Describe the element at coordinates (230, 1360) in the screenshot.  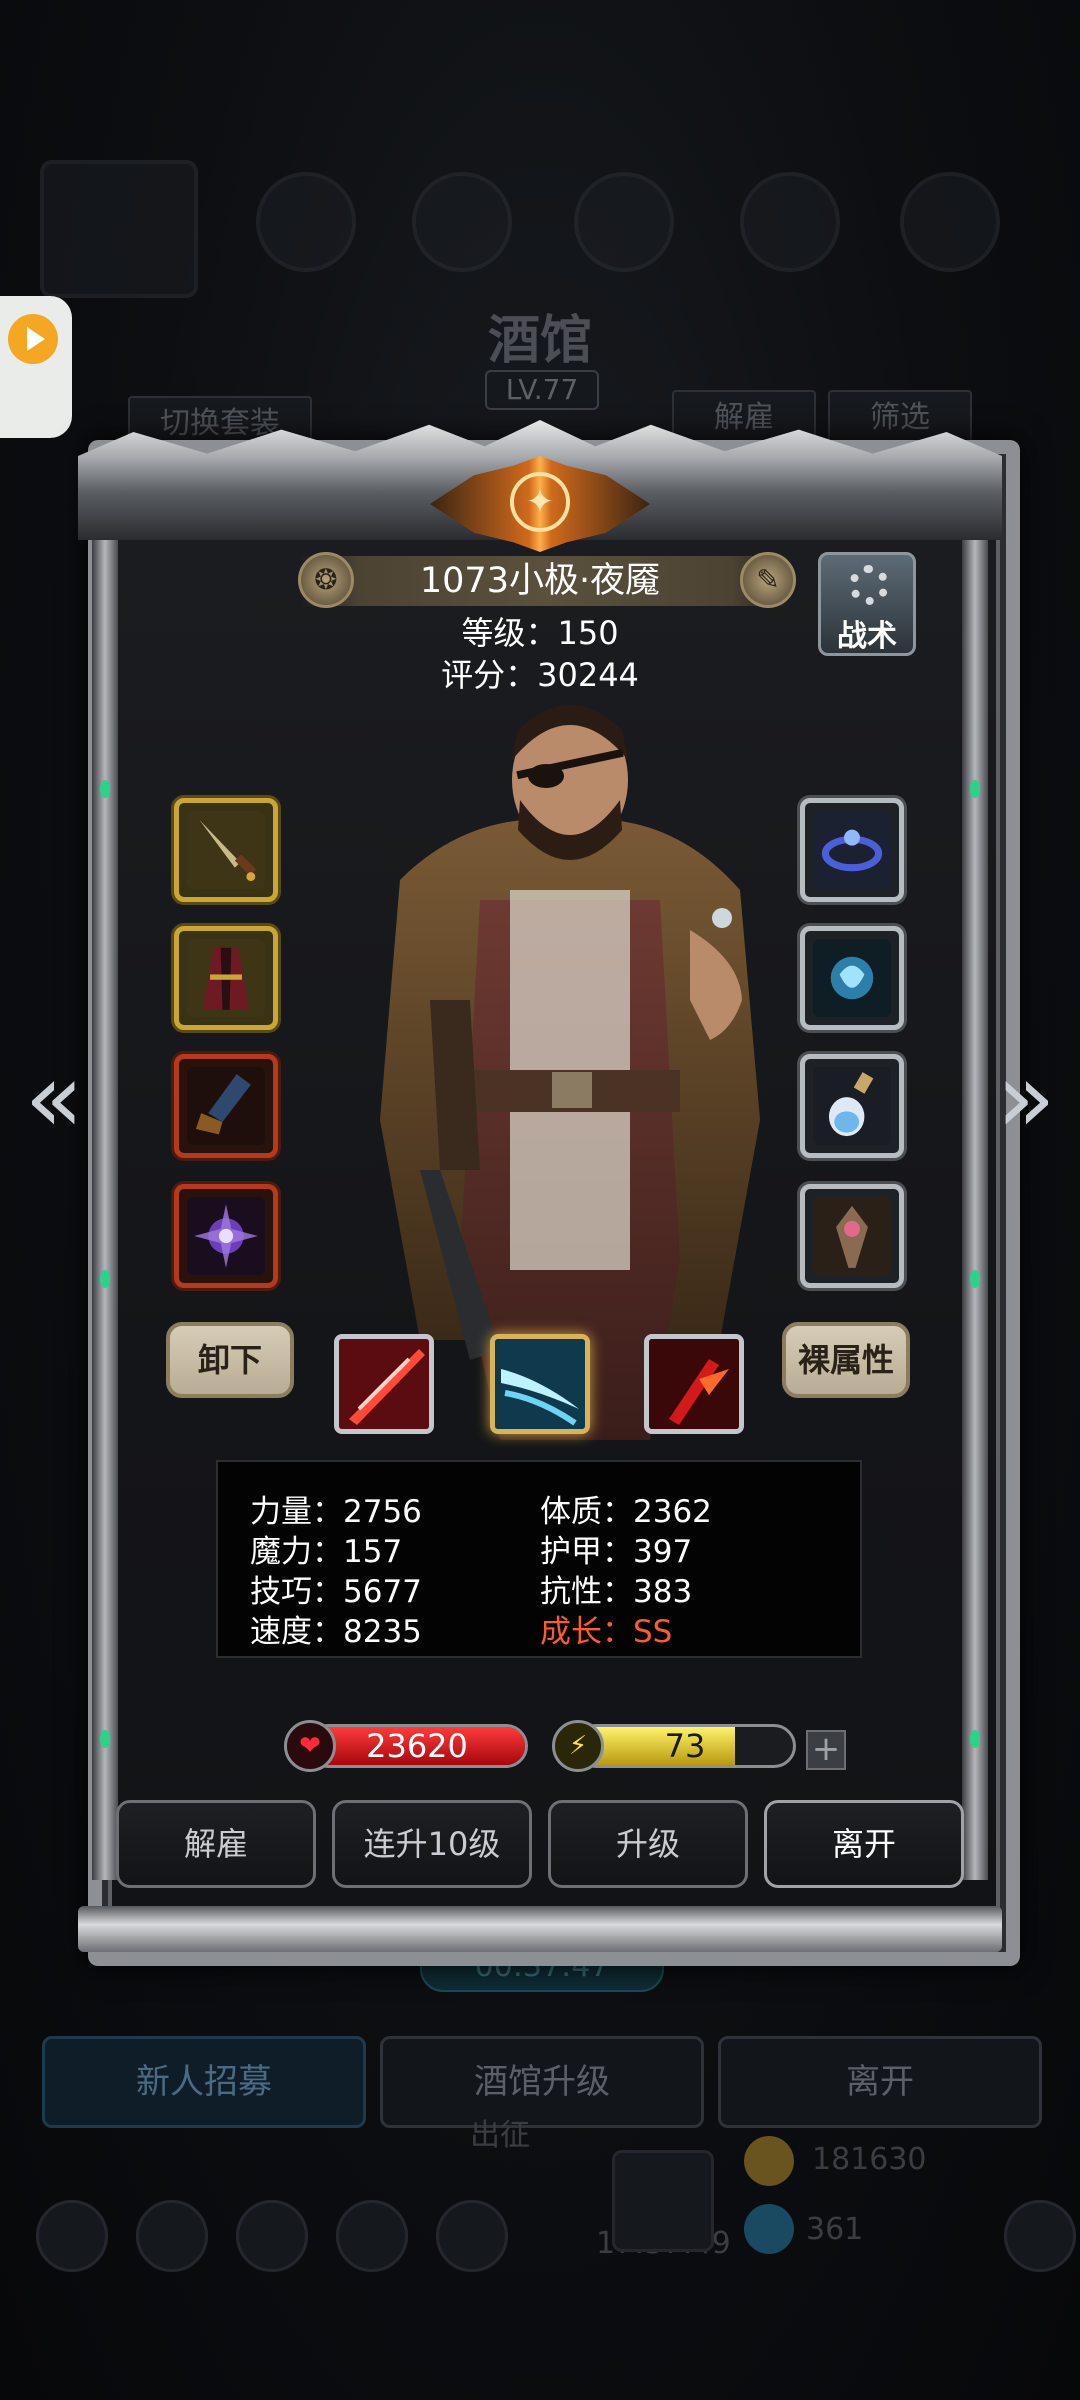
I see `unequip-button: 卸下` at that location.